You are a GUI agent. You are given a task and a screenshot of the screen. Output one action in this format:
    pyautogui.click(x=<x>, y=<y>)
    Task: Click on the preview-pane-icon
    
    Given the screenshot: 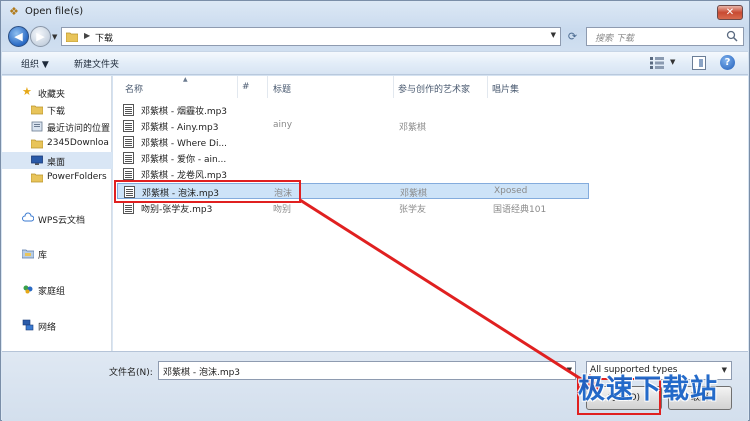 What is the action you would take?
    pyautogui.click(x=699, y=63)
    